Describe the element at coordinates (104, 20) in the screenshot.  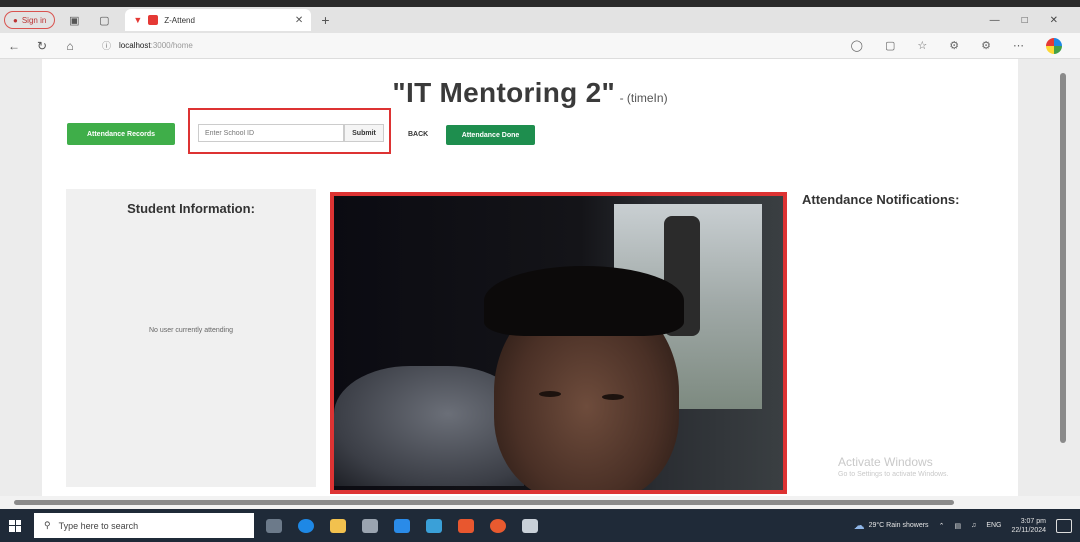
I see `tab-actions-icon: ▢` at that location.